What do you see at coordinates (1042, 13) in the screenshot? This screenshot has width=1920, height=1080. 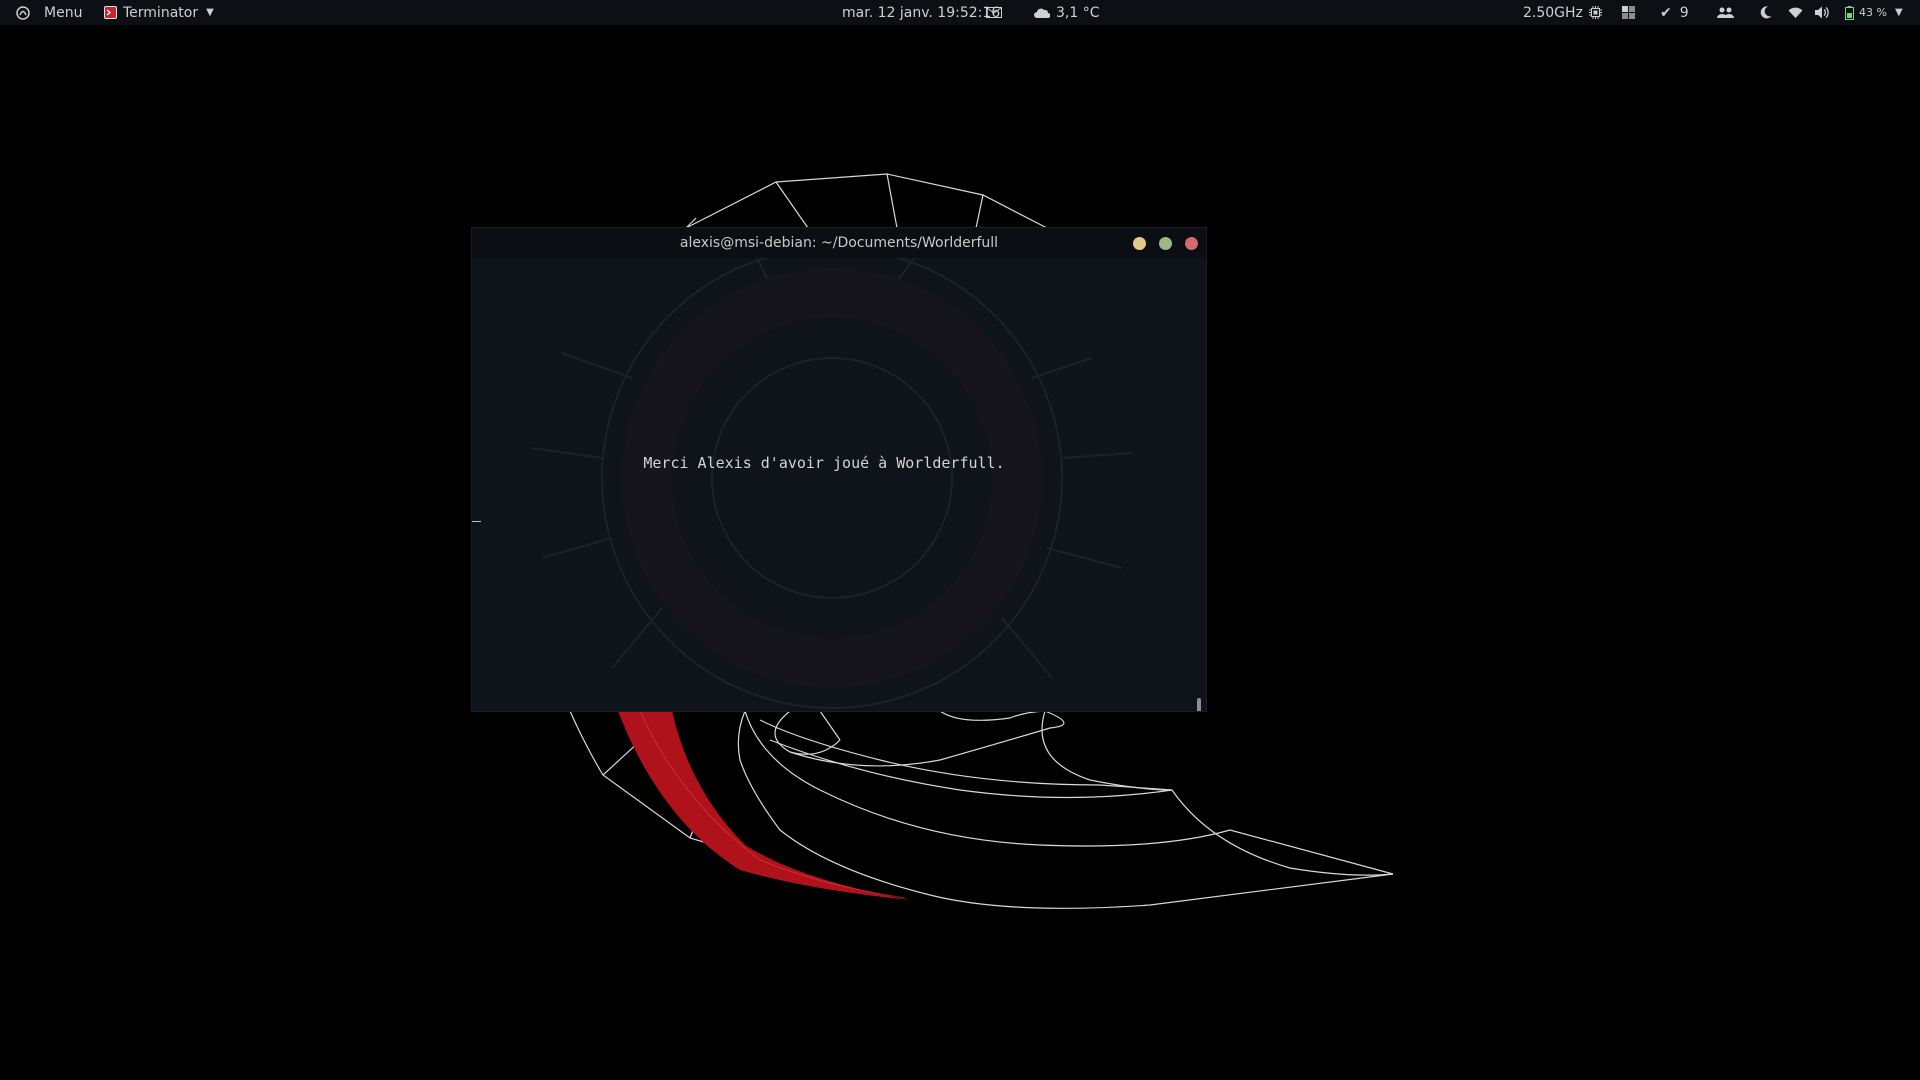 I see `weather-icon` at bounding box center [1042, 13].